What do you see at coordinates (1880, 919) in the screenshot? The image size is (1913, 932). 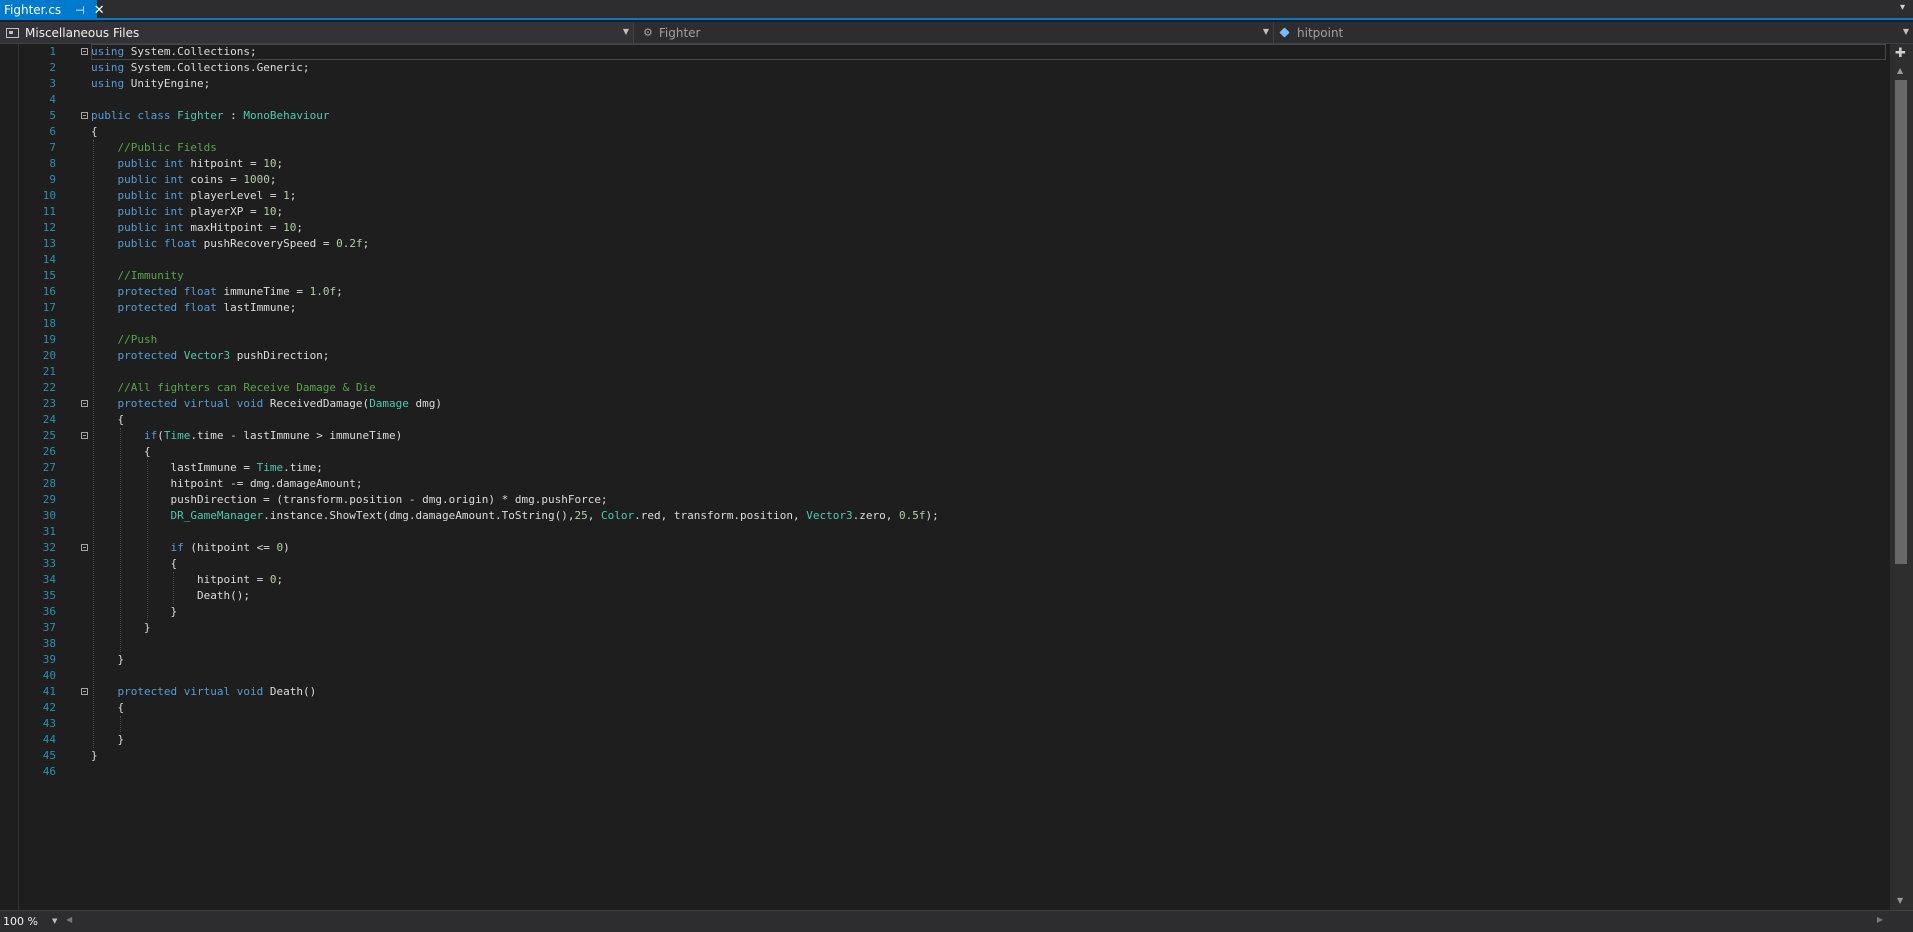 I see `scroll-right-icon: ▶` at bounding box center [1880, 919].